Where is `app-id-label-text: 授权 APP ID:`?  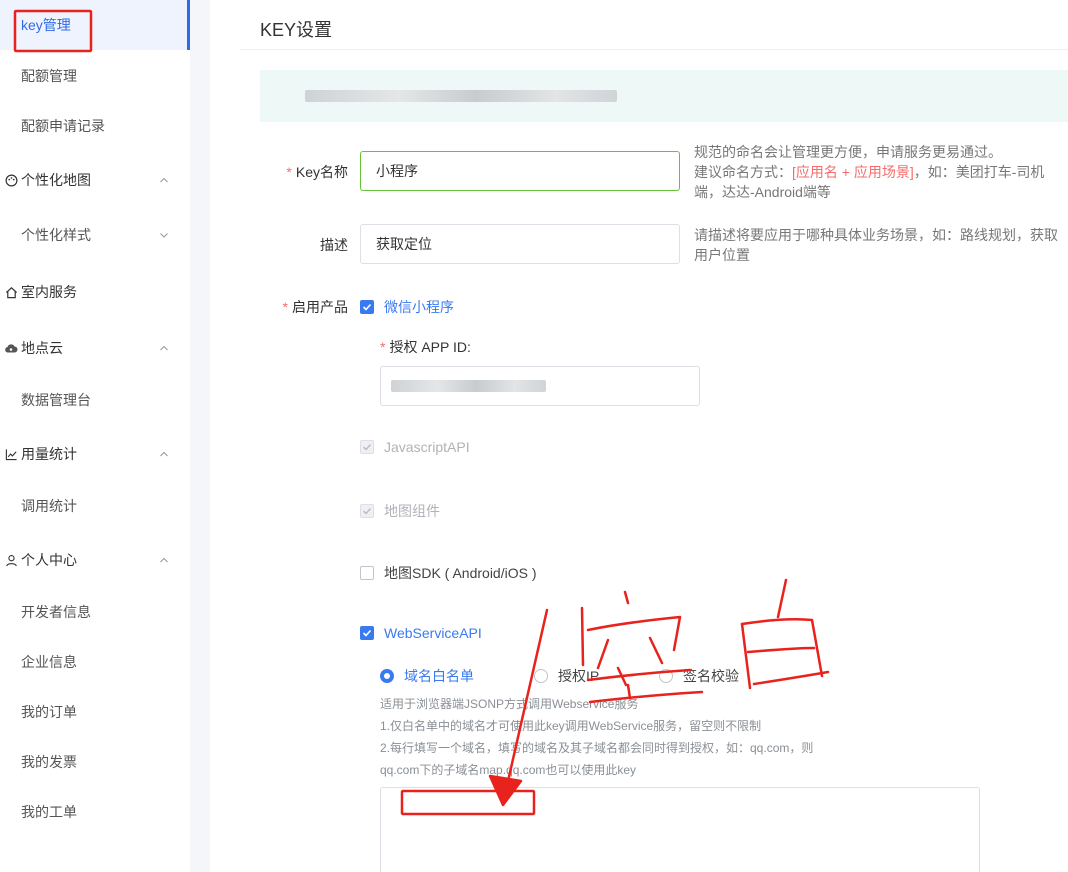 app-id-label-text: 授权 APP ID: is located at coordinates (430, 347).